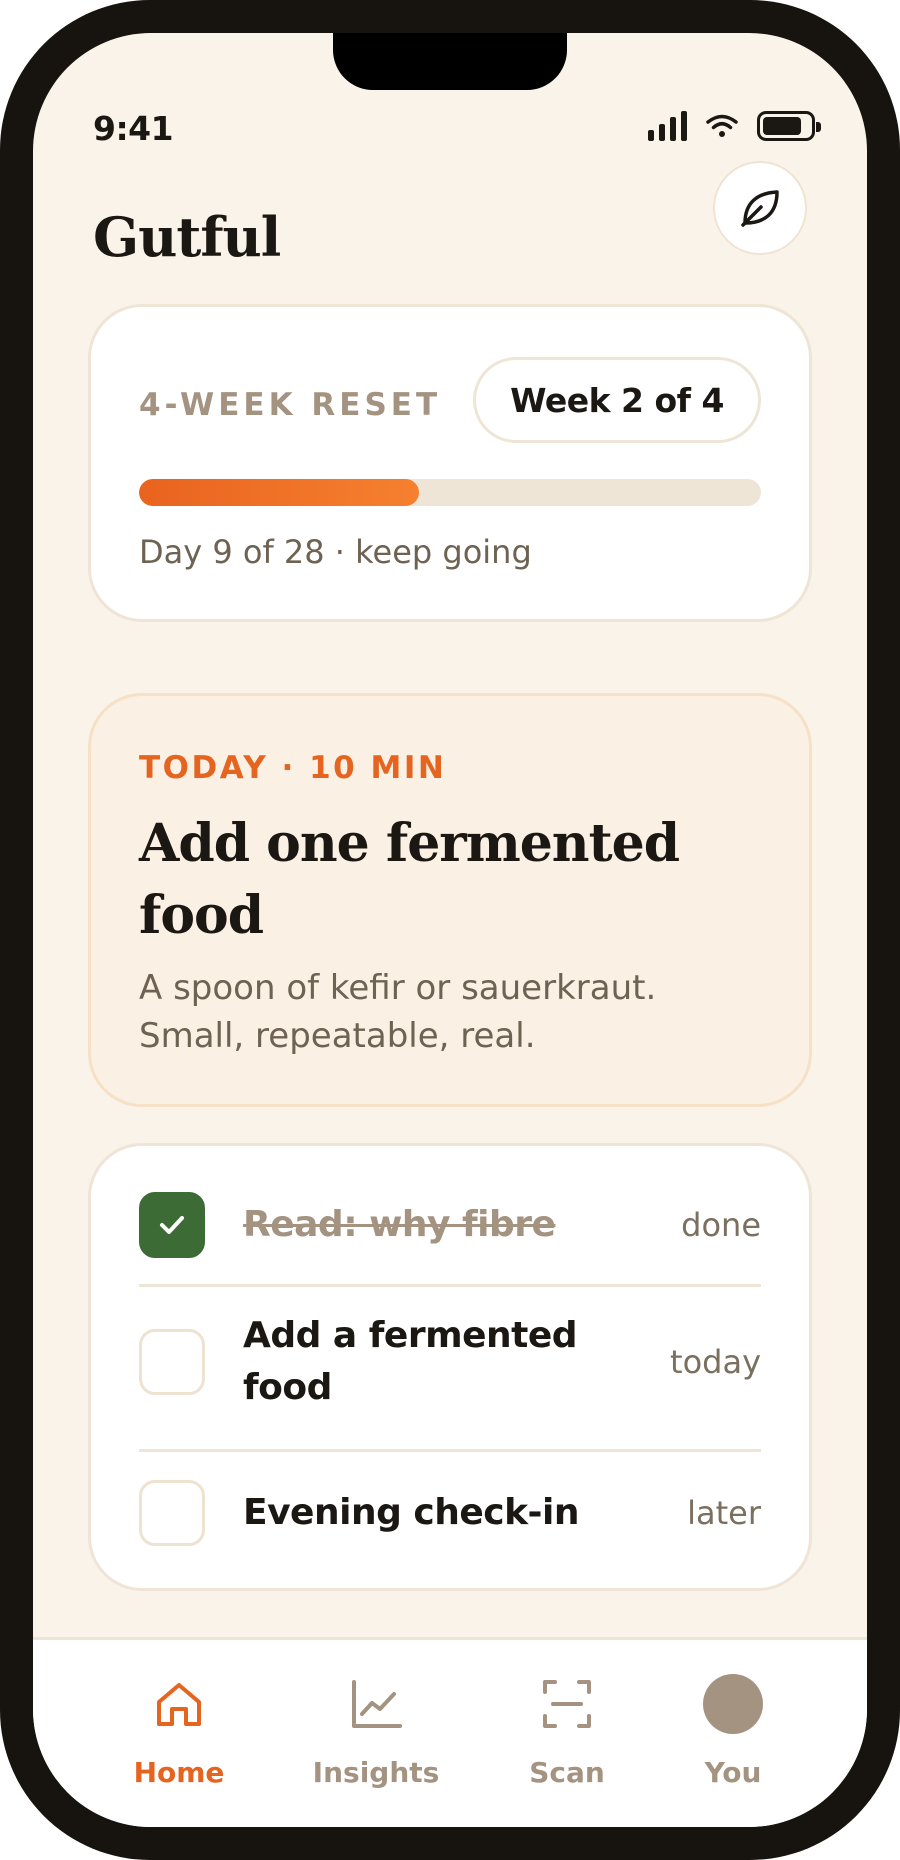 The image size is (900, 1860). I want to click on tab-label: Insights, so click(376, 1772).